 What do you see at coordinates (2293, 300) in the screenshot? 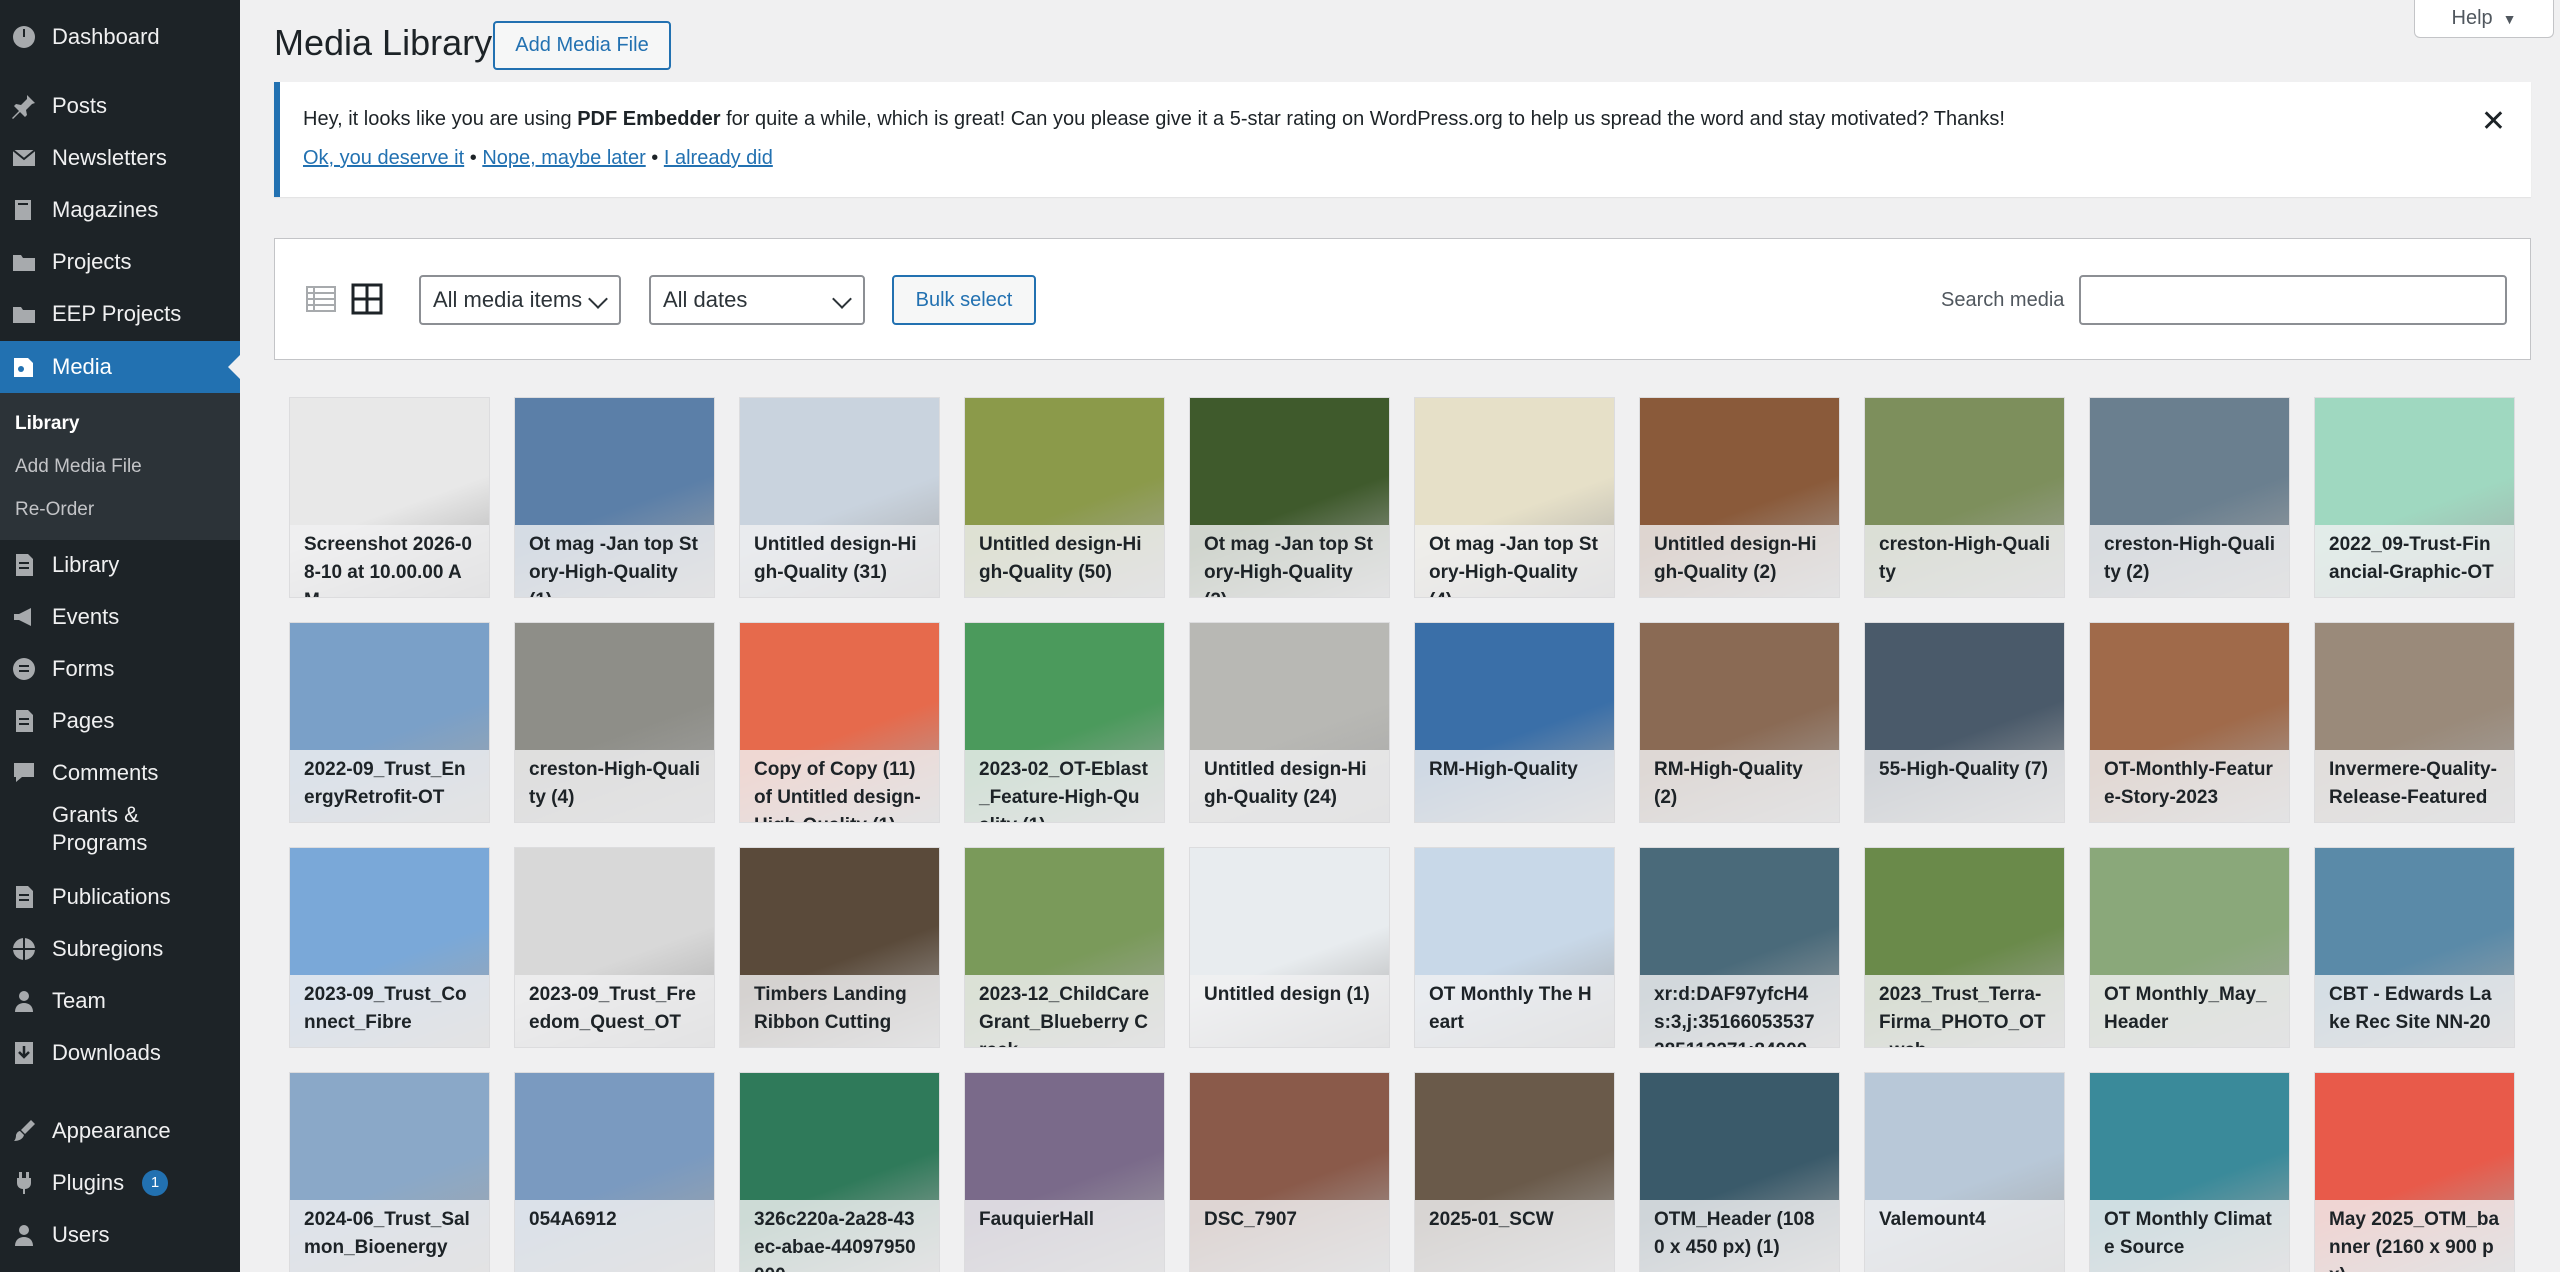
I see `search-input` at bounding box center [2293, 300].